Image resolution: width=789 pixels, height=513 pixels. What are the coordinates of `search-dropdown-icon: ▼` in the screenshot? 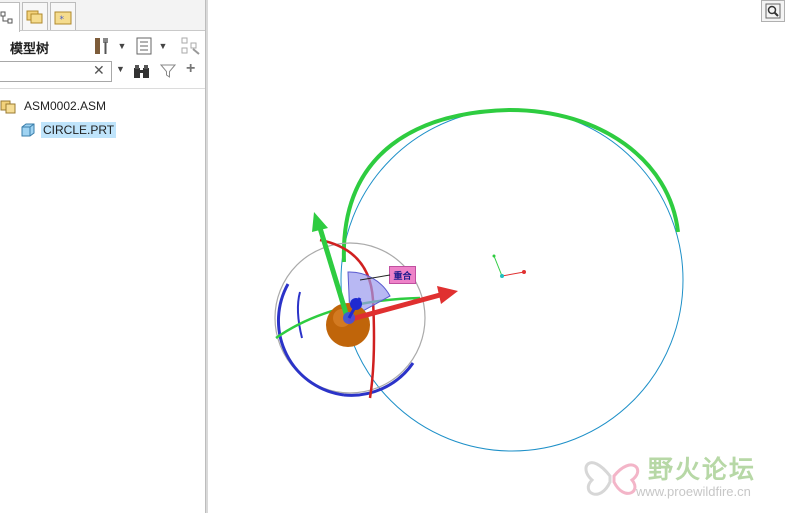 It's located at (120, 69).